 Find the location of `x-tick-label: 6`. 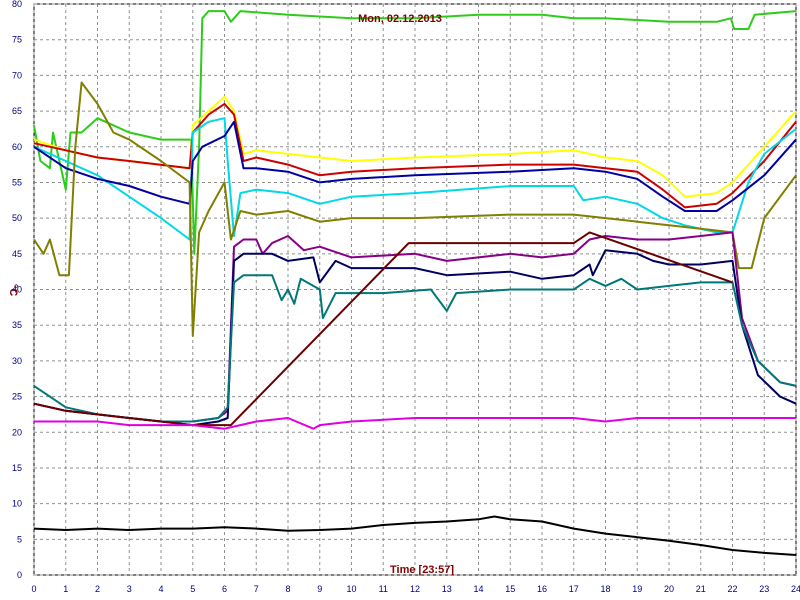

x-tick-label: 6 is located at coordinates (224, 589).